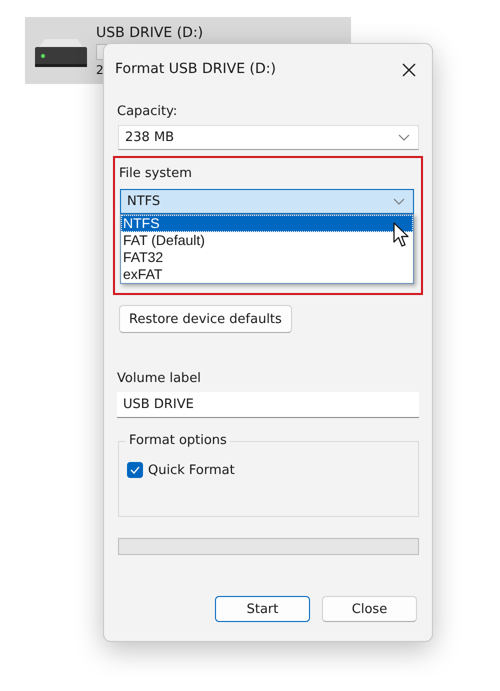  What do you see at coordinates (195, 69) in the screenshot?
I see `window-title: Format USB DRIVE (D:)` at bounding box center [195, 69].